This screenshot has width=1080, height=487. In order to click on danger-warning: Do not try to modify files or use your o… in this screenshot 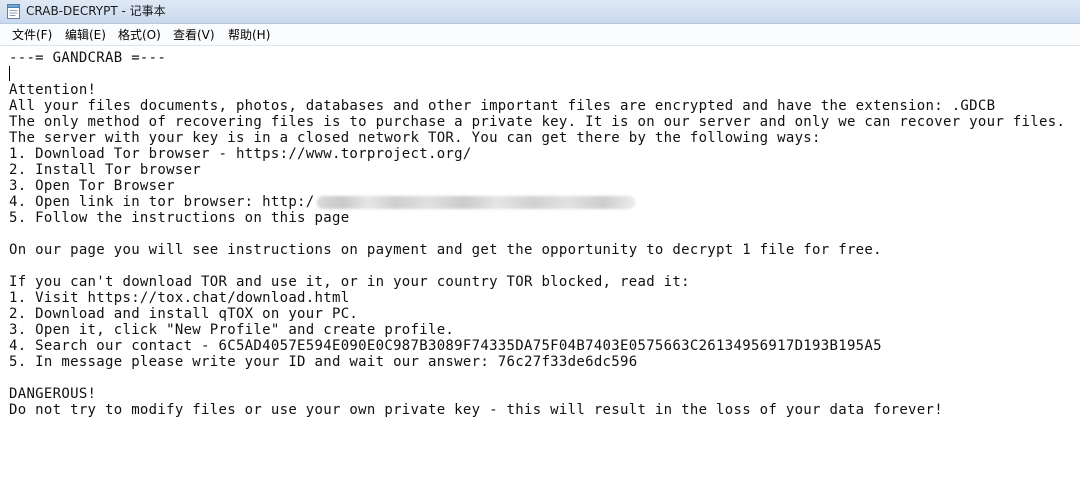, I will do `click(476, 410)`.